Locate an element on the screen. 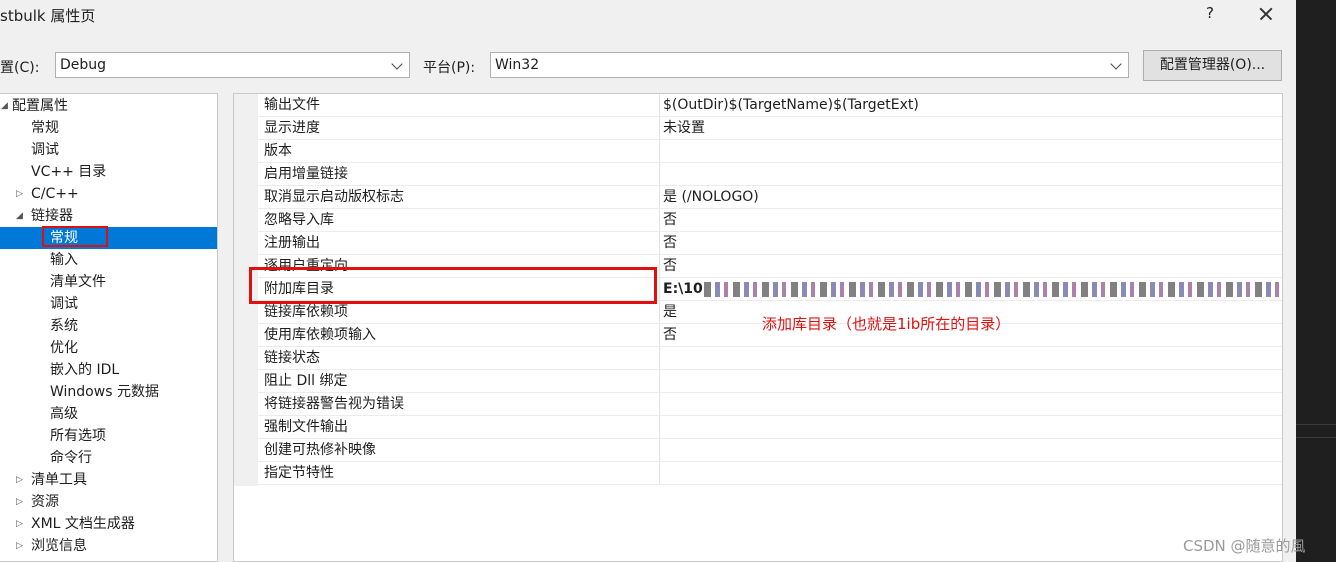 The height and width of the screenshot is (562, 1336). property-name: 使用库依赖项输入 is located at coordinates (320, 335).